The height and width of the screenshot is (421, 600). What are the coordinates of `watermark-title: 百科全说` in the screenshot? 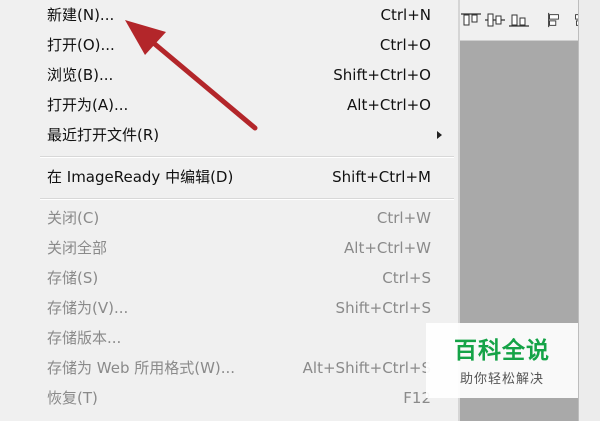 It's located at (502, 351).